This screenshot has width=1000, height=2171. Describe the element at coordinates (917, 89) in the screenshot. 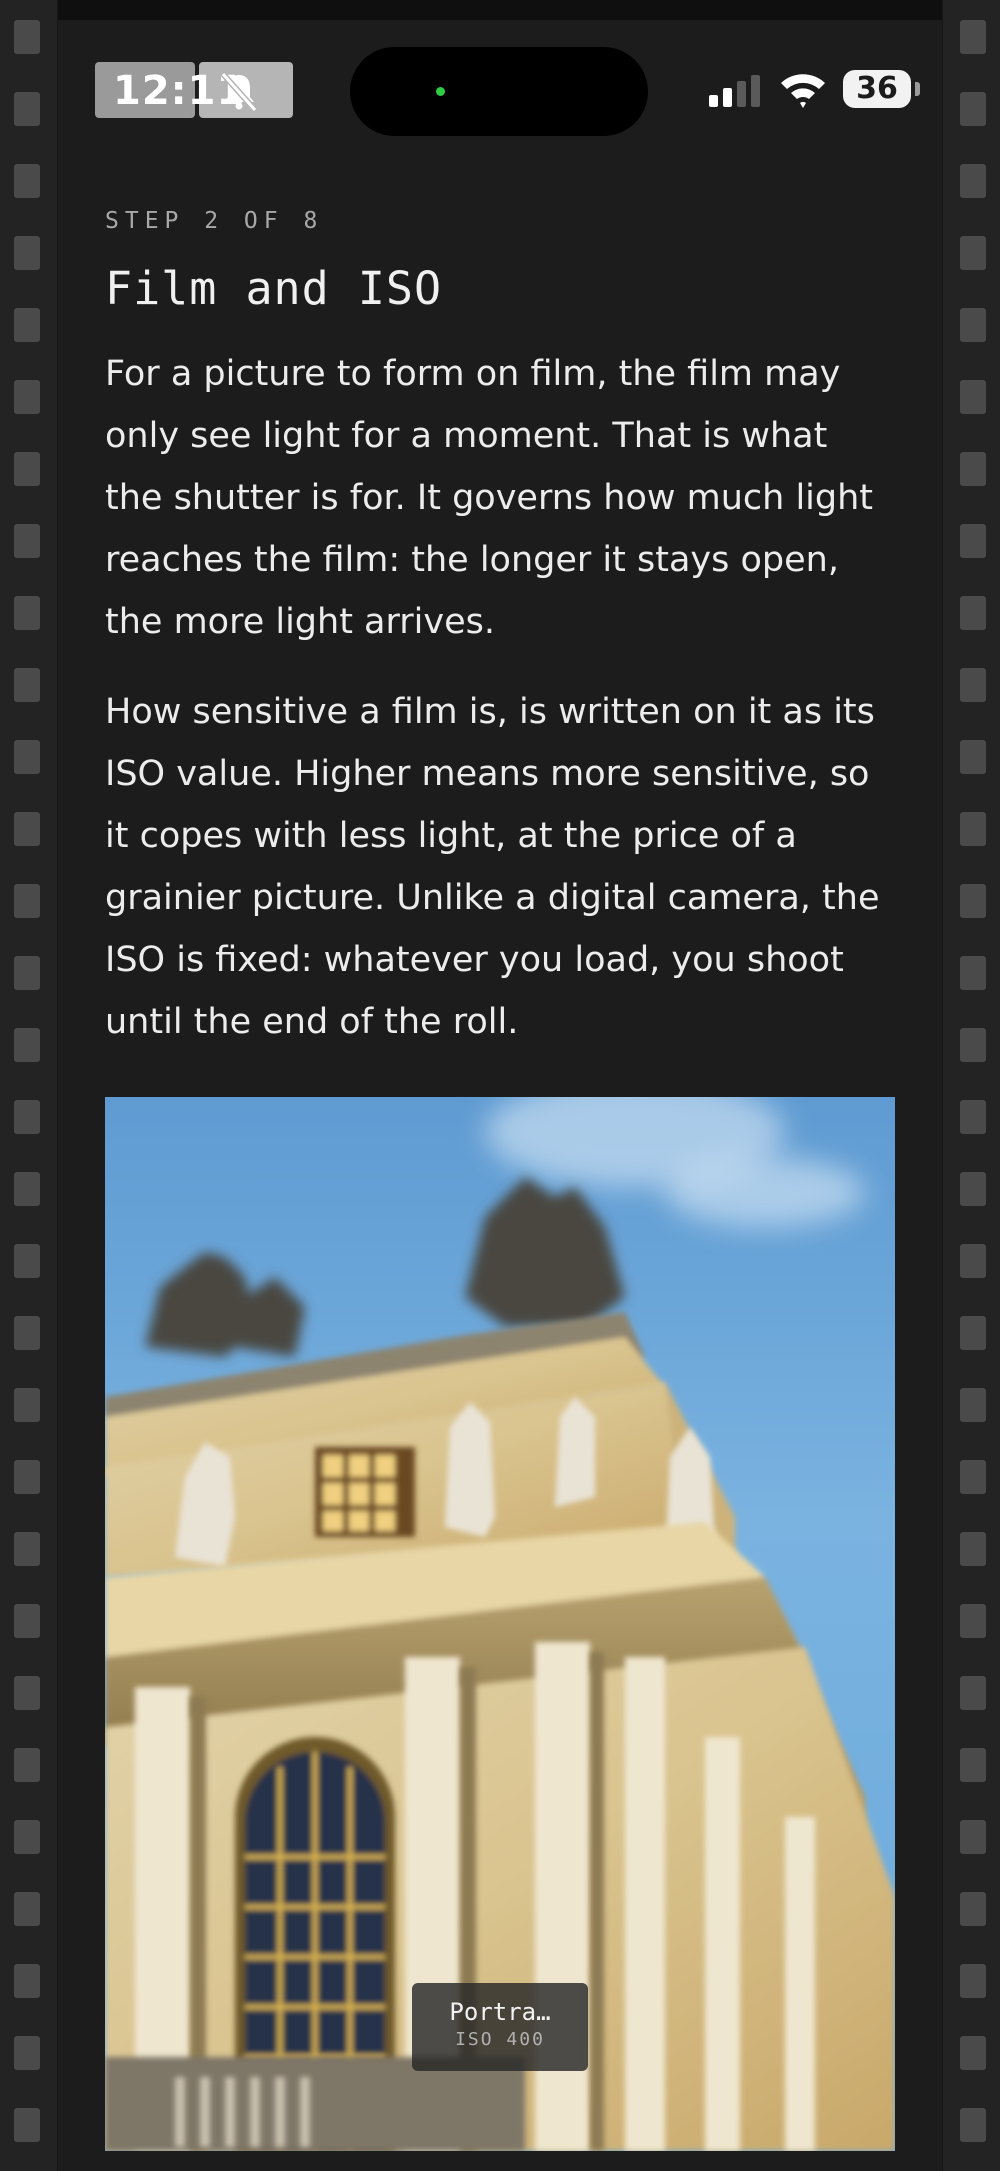

I see `battery-tip` at that location.